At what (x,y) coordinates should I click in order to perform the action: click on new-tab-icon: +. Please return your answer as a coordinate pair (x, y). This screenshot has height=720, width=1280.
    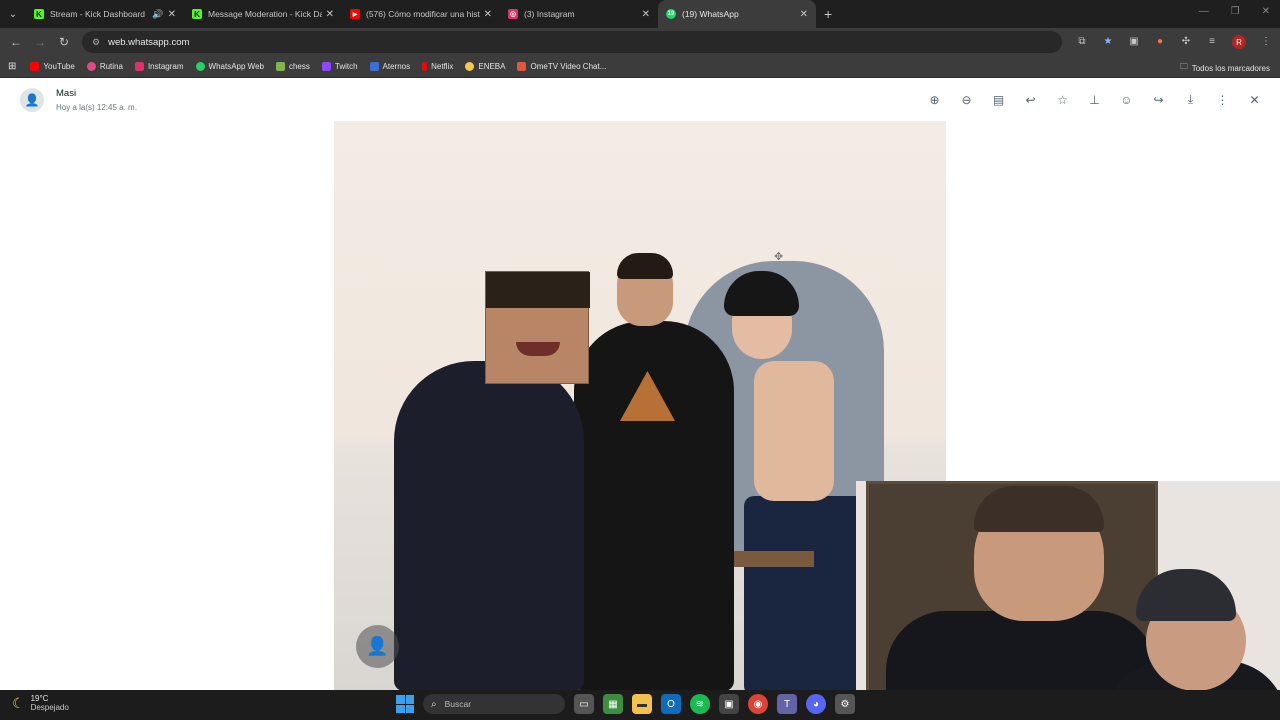
    Looking at the image, I should click on (828, 14).